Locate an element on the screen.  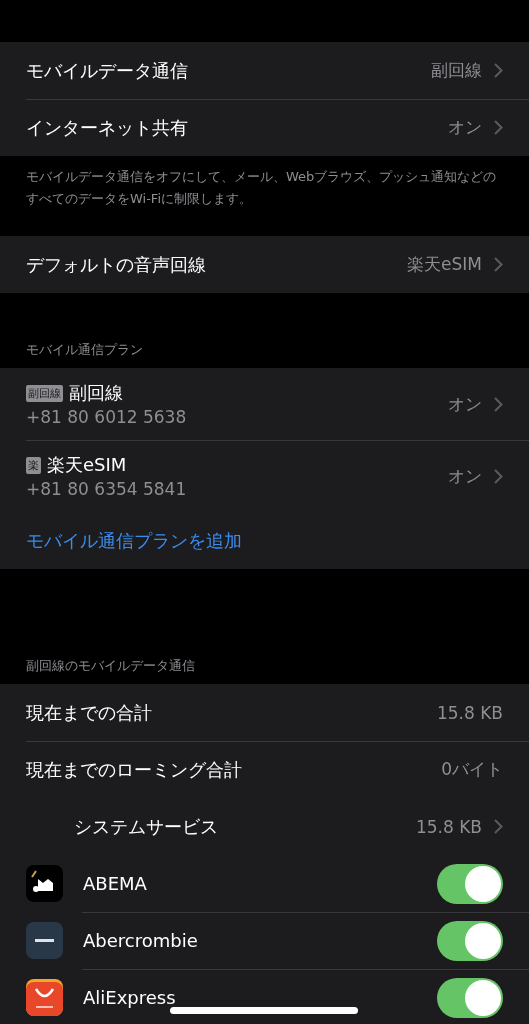
plan-name: 副回線 is located at coordinates (96, 393).